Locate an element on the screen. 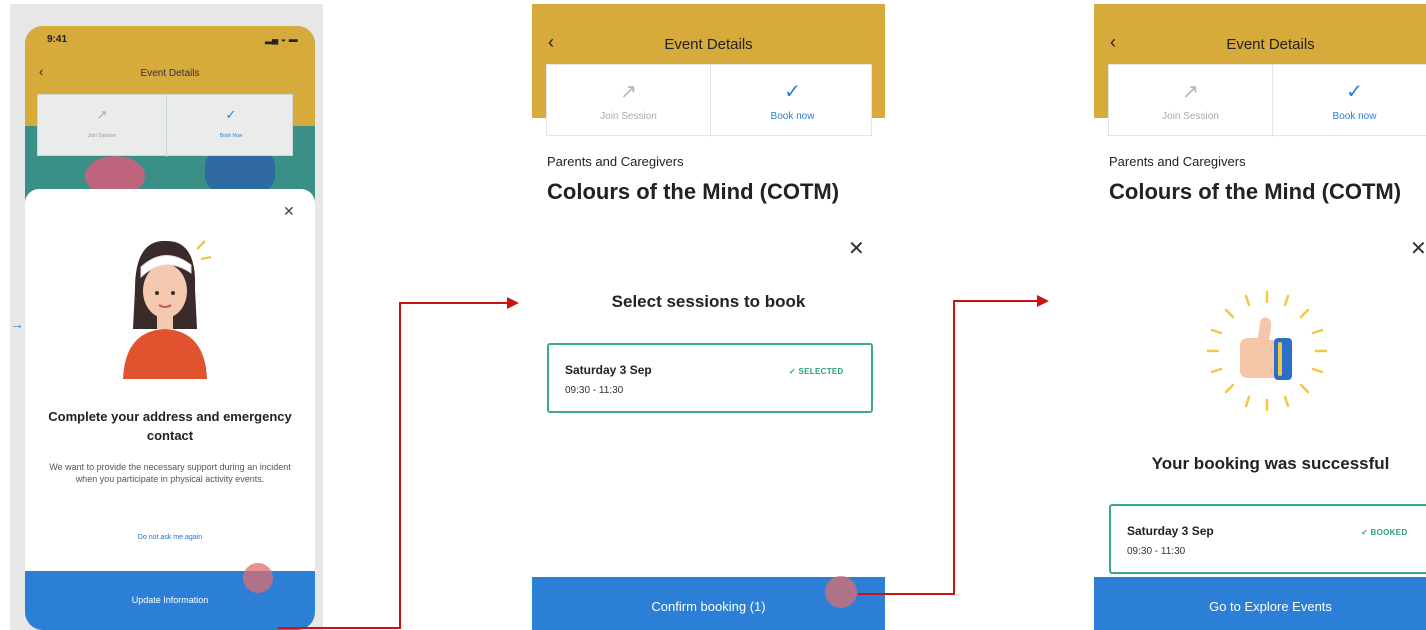 The height and width of the screenshot is (630, 1426). status-icons: ▂▄ ◒ ▬ is located at coordinates (281, 39).